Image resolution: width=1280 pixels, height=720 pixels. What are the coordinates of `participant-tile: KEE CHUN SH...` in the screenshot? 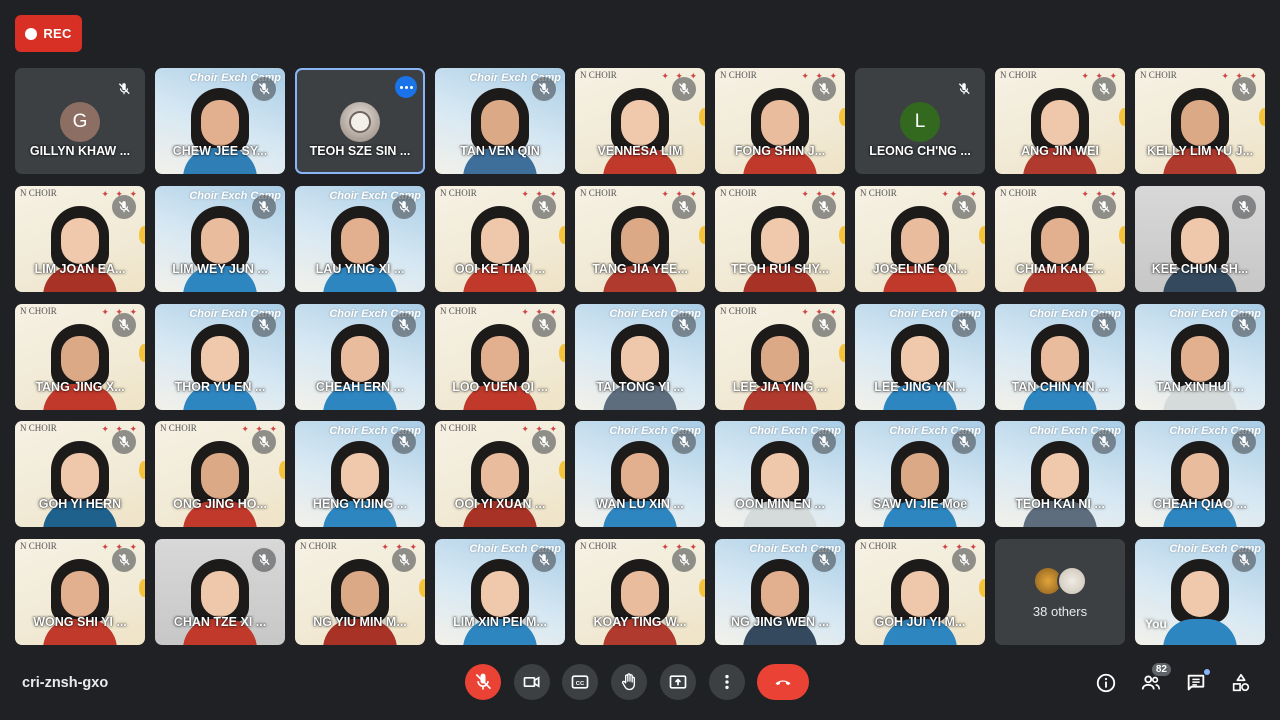 It's located at (1200, 238).